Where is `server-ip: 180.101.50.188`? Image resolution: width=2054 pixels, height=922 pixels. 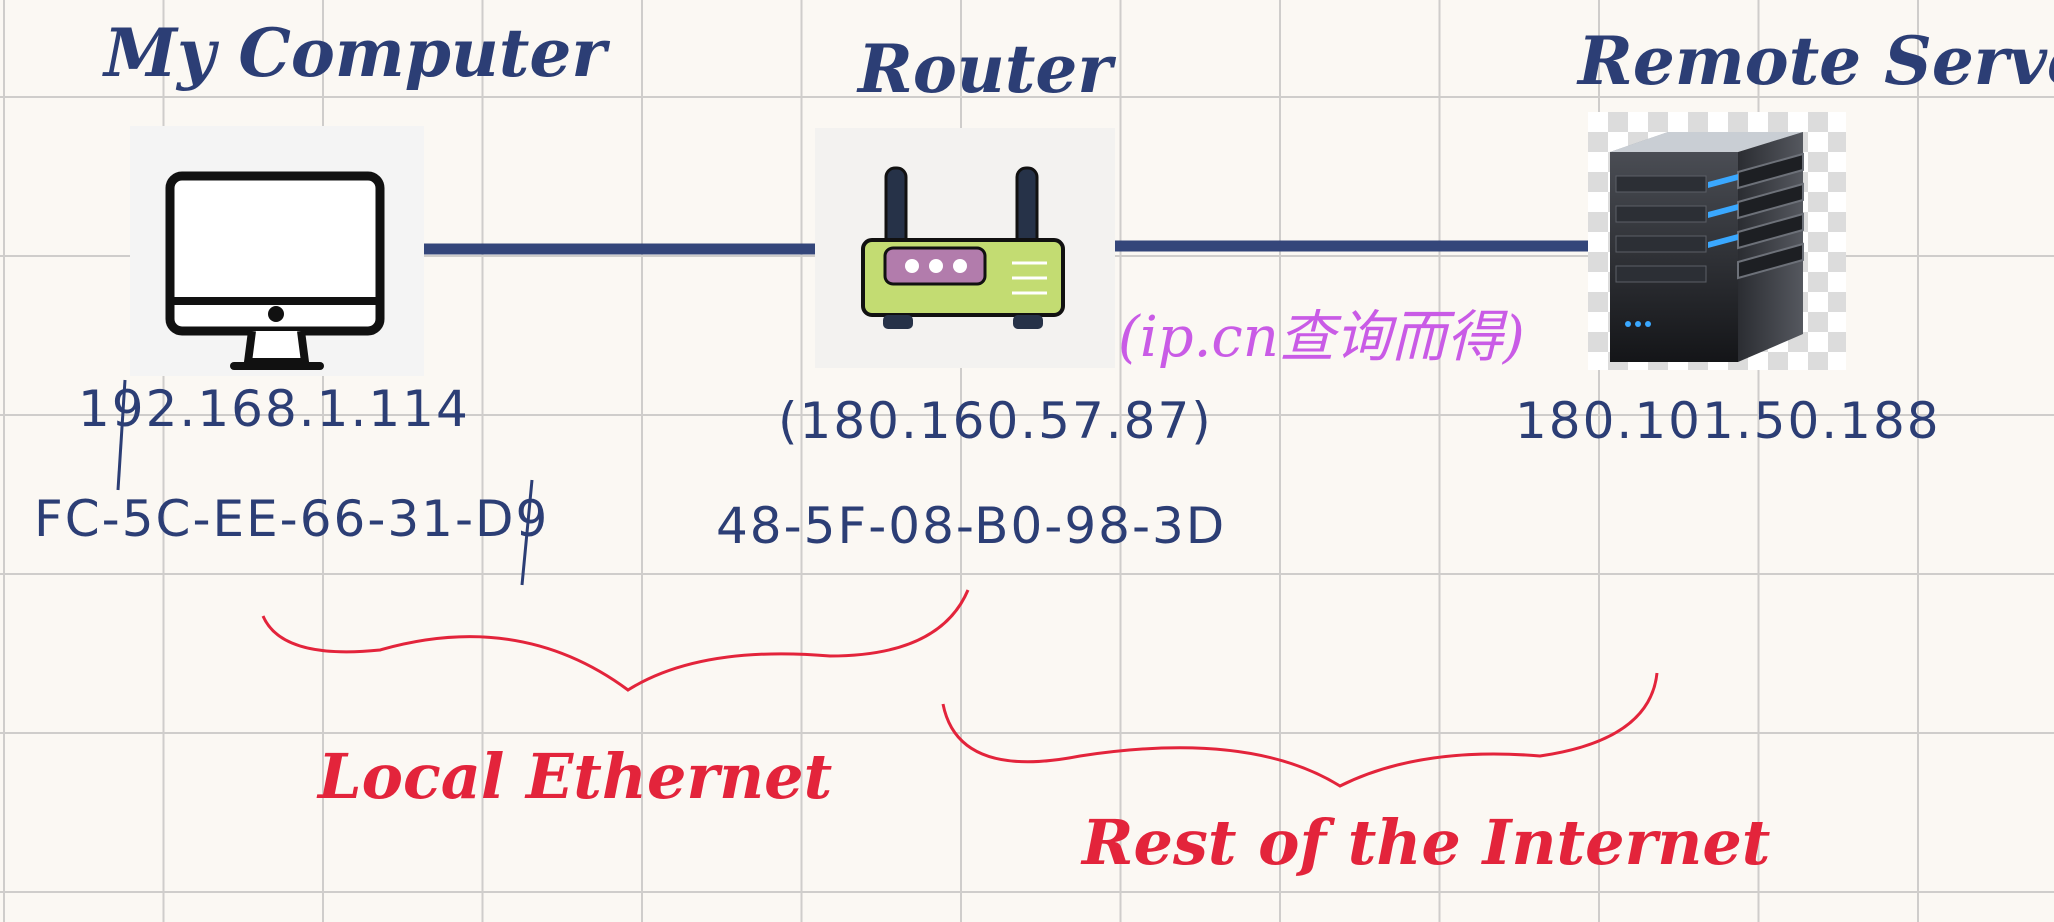
server-ip: 180.101.50.188 is located at coordinates (1728, 421).